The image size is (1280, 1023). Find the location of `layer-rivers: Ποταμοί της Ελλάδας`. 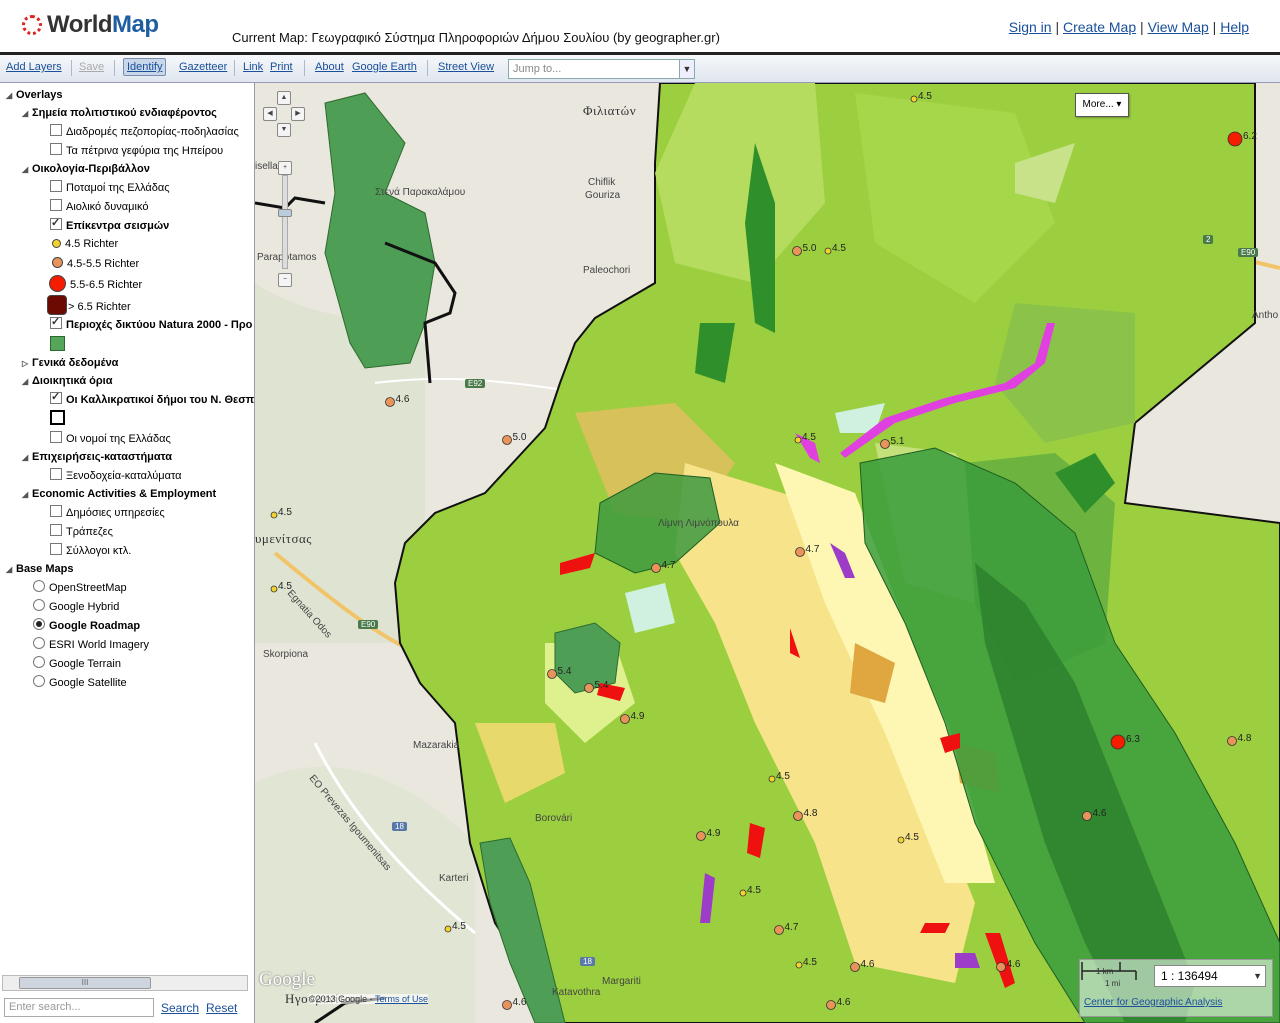

layer-rivers: Ποταμοί της Ελλάδας is located at coordinates (110, 188).